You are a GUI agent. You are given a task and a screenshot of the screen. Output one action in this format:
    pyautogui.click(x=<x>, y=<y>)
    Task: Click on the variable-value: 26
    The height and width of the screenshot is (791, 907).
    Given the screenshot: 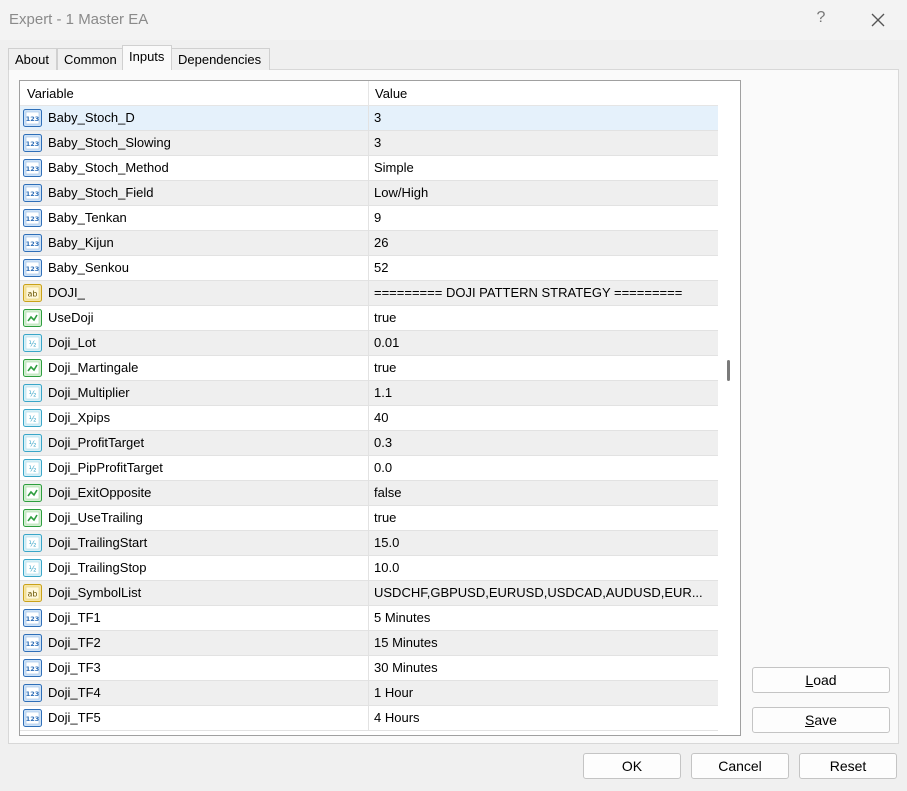 What is the action you would take?
    pyautogui.click(x=544, y=242)
    